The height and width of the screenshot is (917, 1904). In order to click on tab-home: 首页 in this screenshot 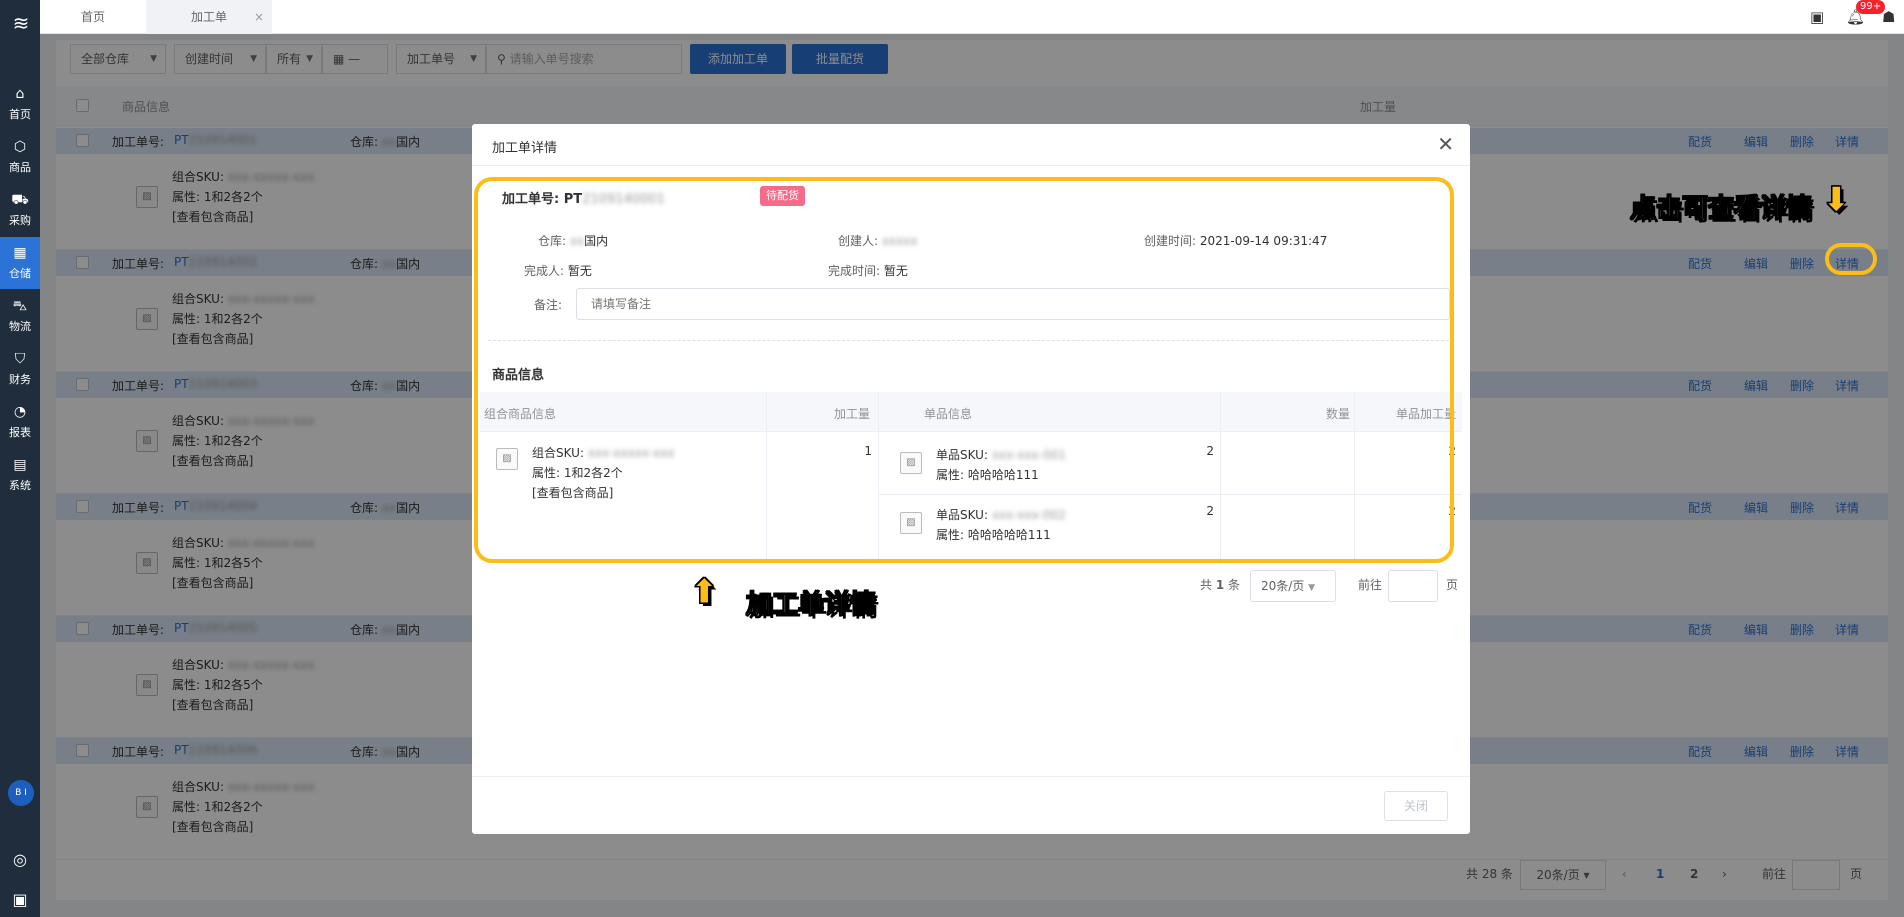, I will do `click(93, 17)`.